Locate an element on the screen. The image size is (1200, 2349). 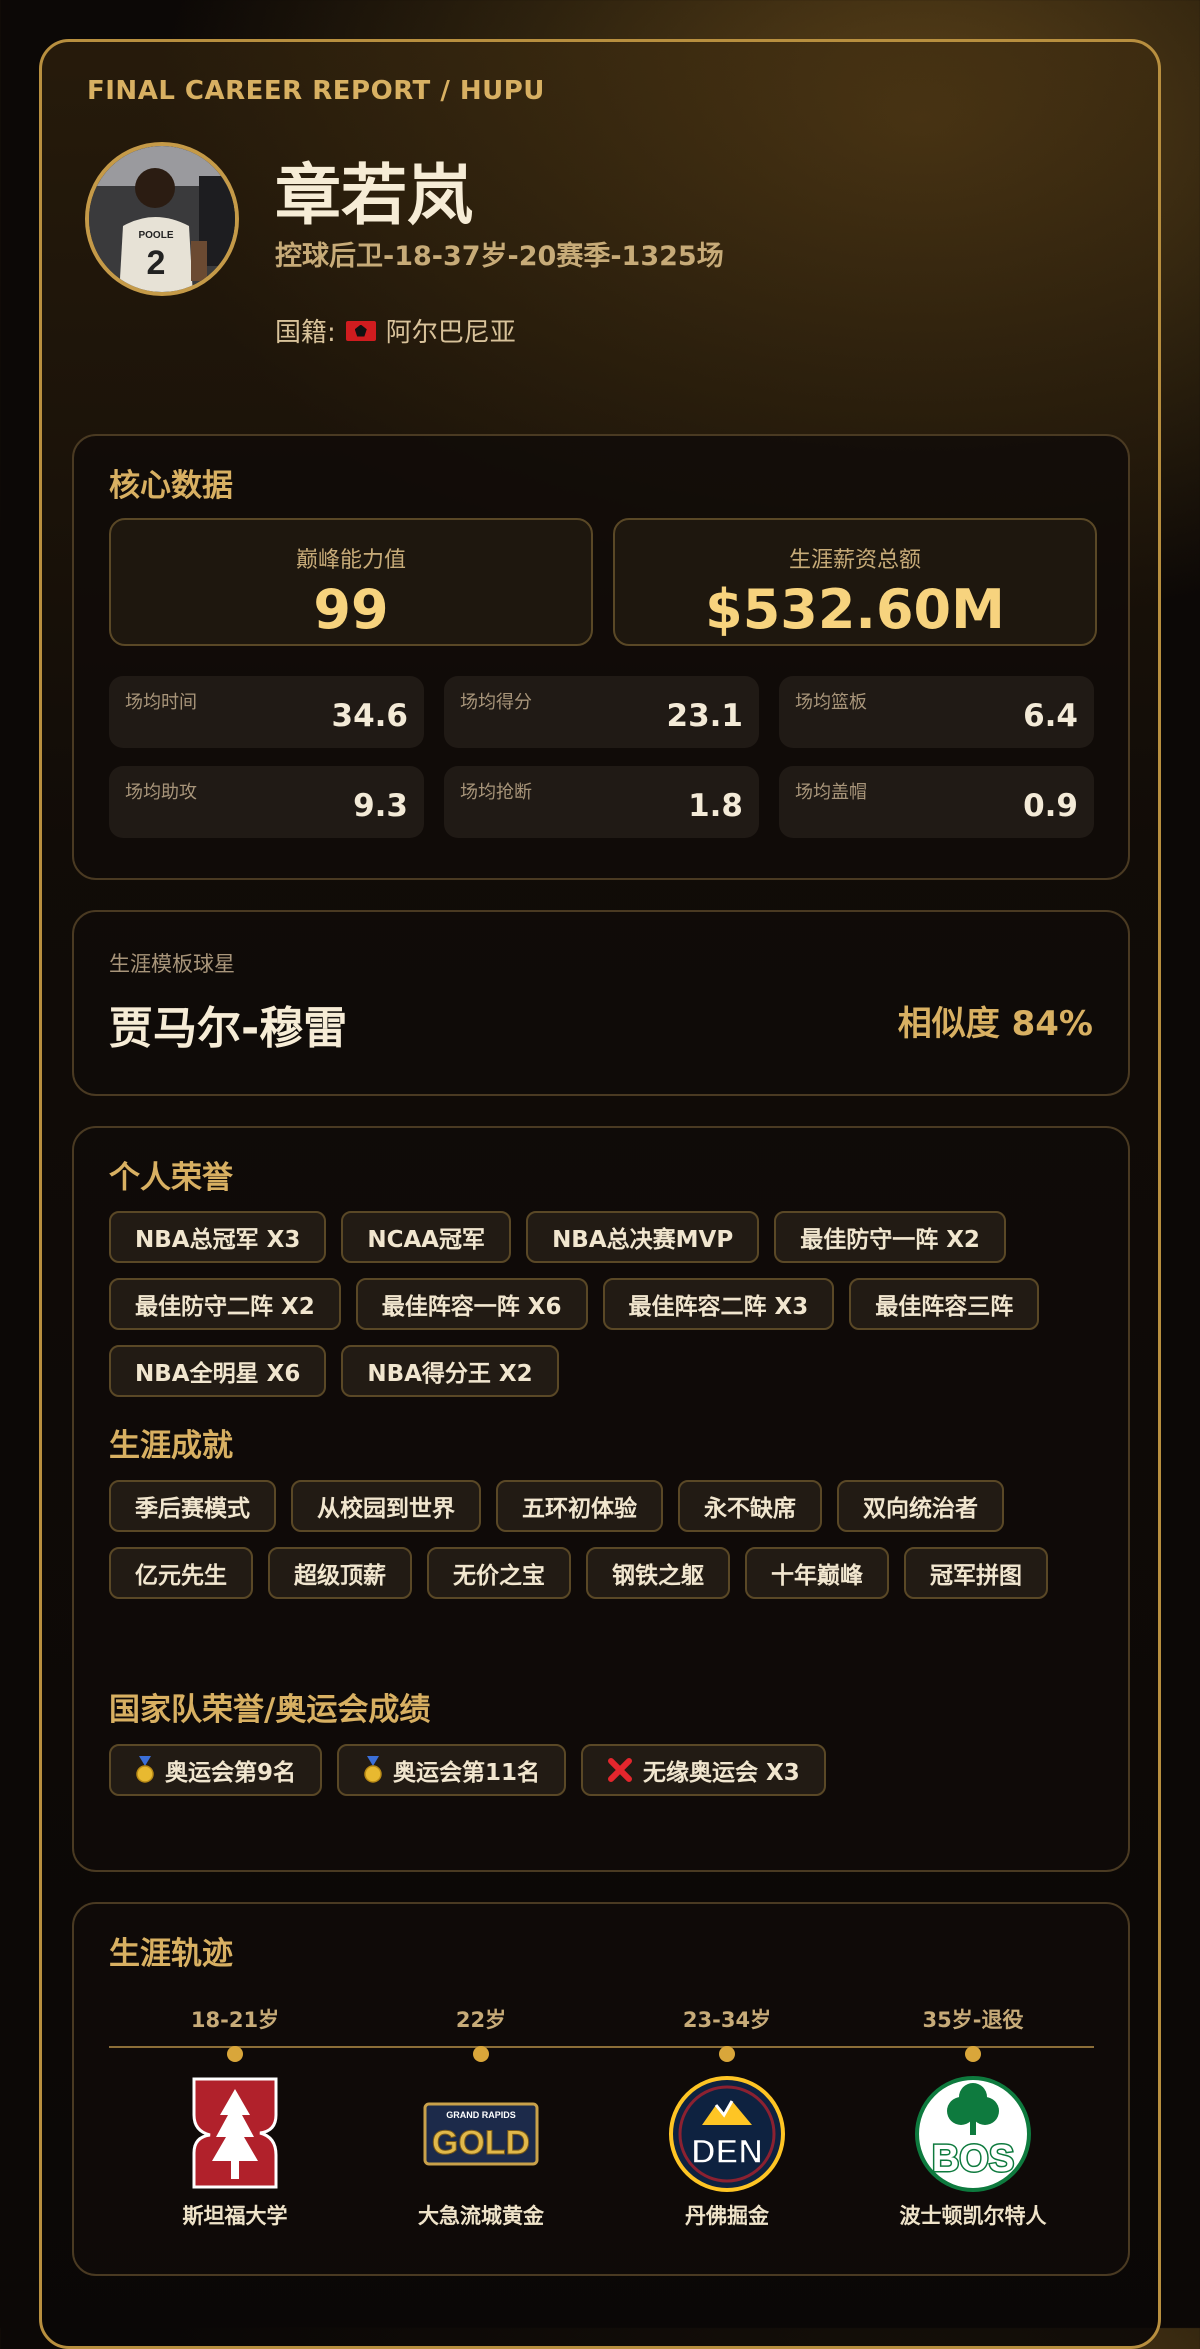
stat-points: 场均得分 23.1 is located at coordinates (601, 712).